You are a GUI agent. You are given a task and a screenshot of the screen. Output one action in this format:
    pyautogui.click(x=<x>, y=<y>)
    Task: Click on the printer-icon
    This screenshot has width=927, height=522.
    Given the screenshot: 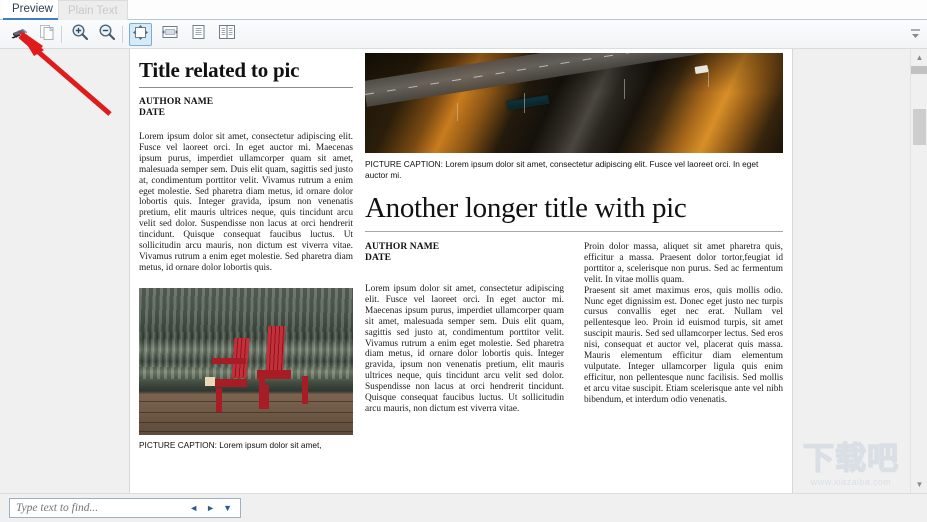 What is the action you would take?
    pyautogui.click(x=19, y=35)
    